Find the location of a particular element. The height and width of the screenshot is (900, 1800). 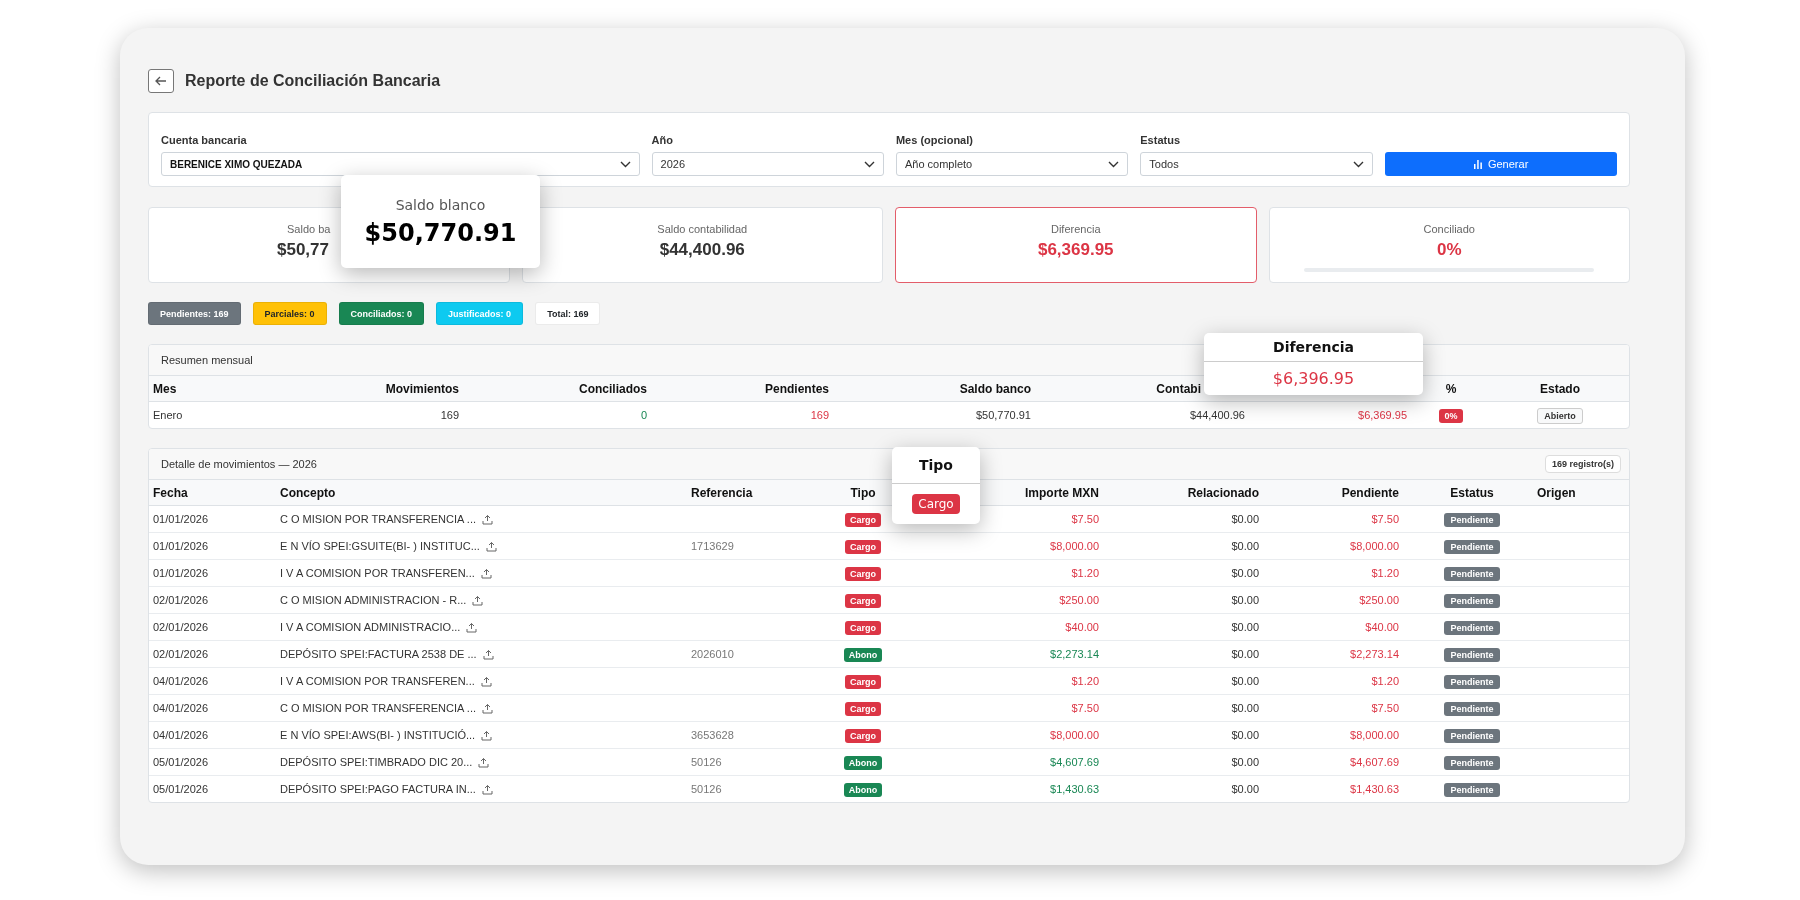

table-cell: $50,770.91 is located at coordinates (1003, 415).